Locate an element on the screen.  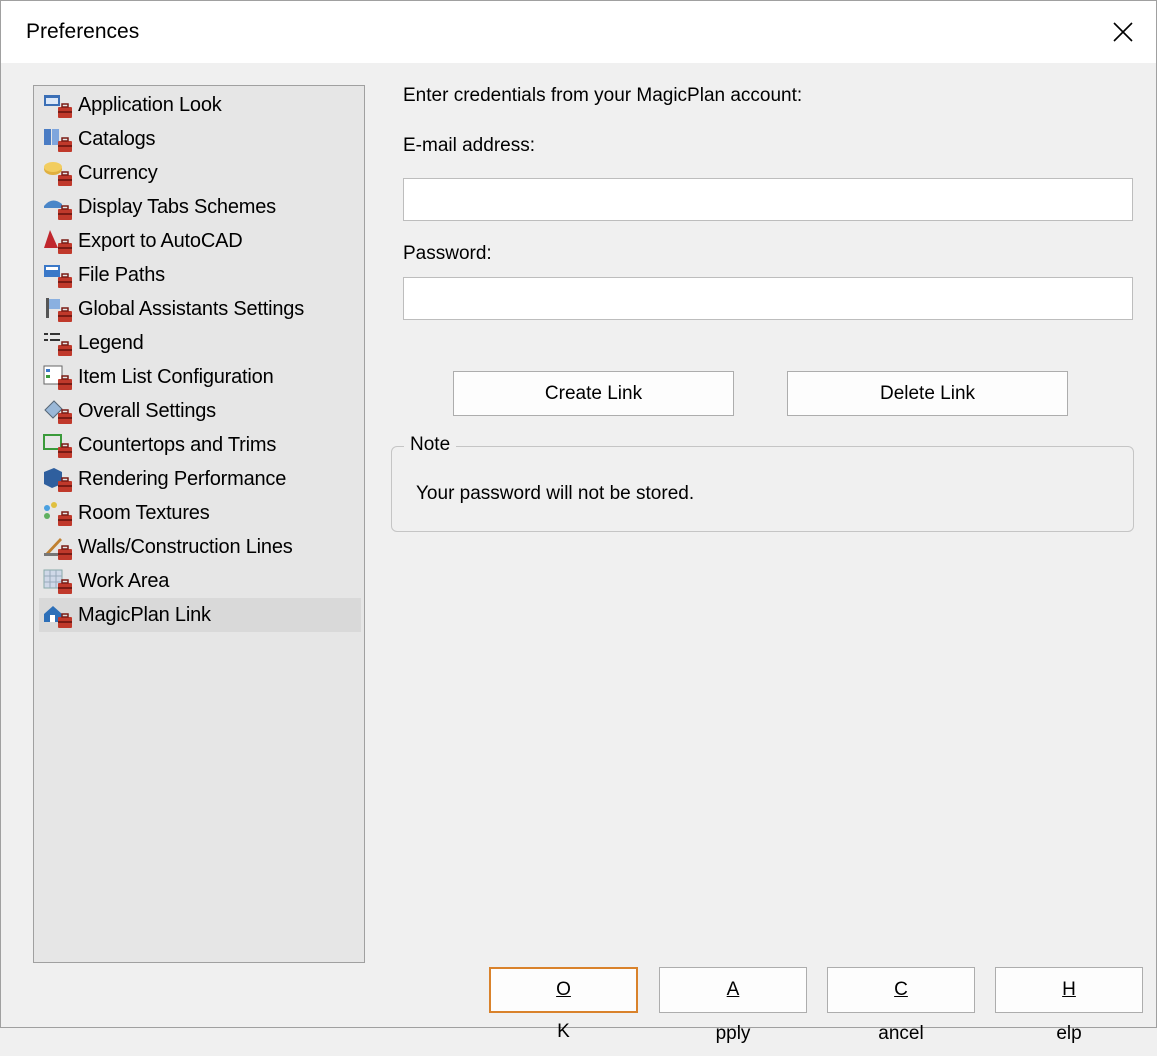
tree-item-label: MagicPlan Link is located at coordinates (144, 615).